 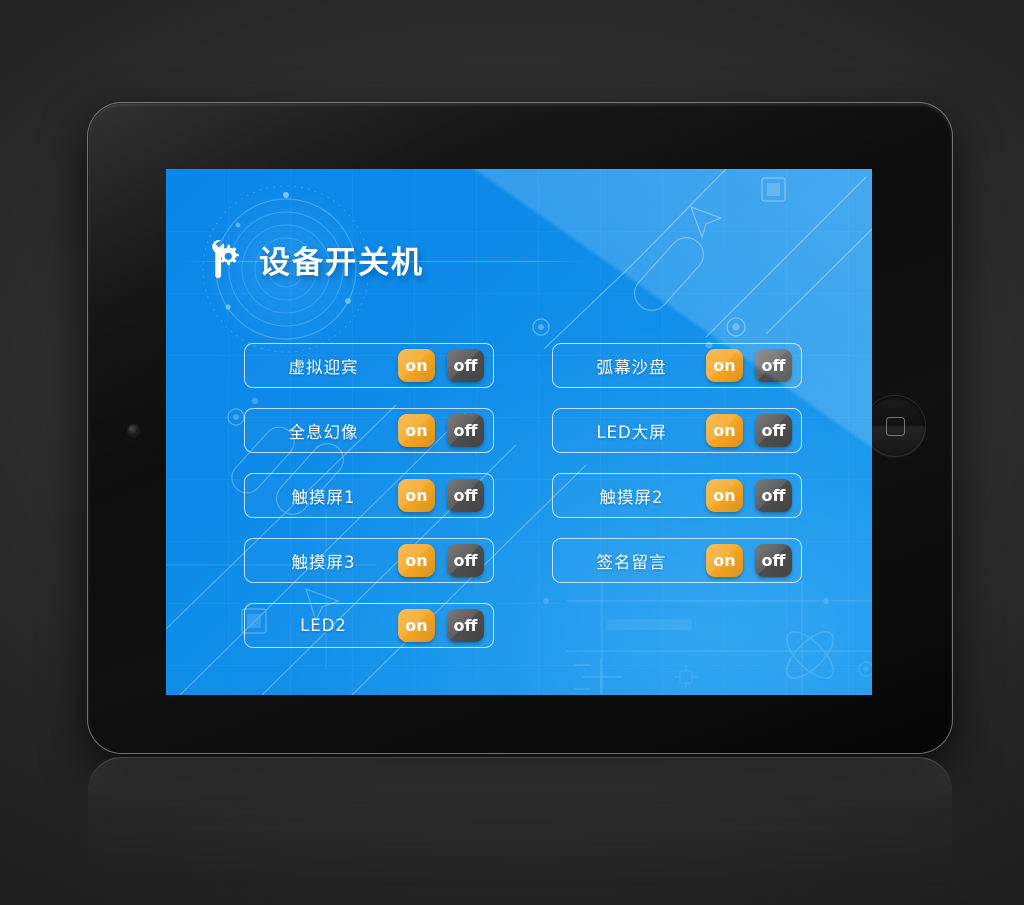 What do you see at coordinates (520, 831) in the screenshot?
I see `tablet-reflection` at bounding box center [520, 831].